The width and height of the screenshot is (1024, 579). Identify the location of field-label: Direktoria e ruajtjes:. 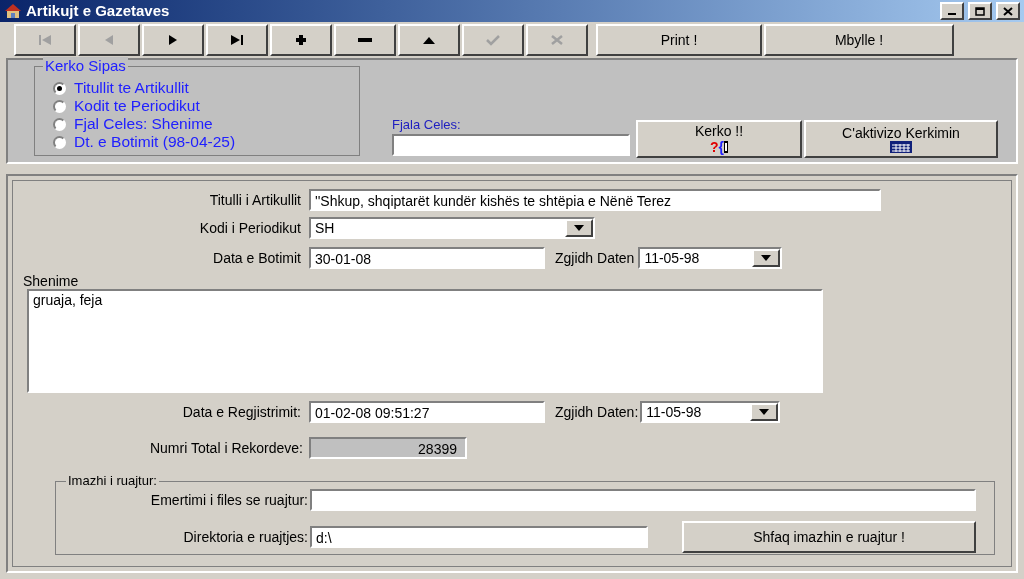
(245, 537).